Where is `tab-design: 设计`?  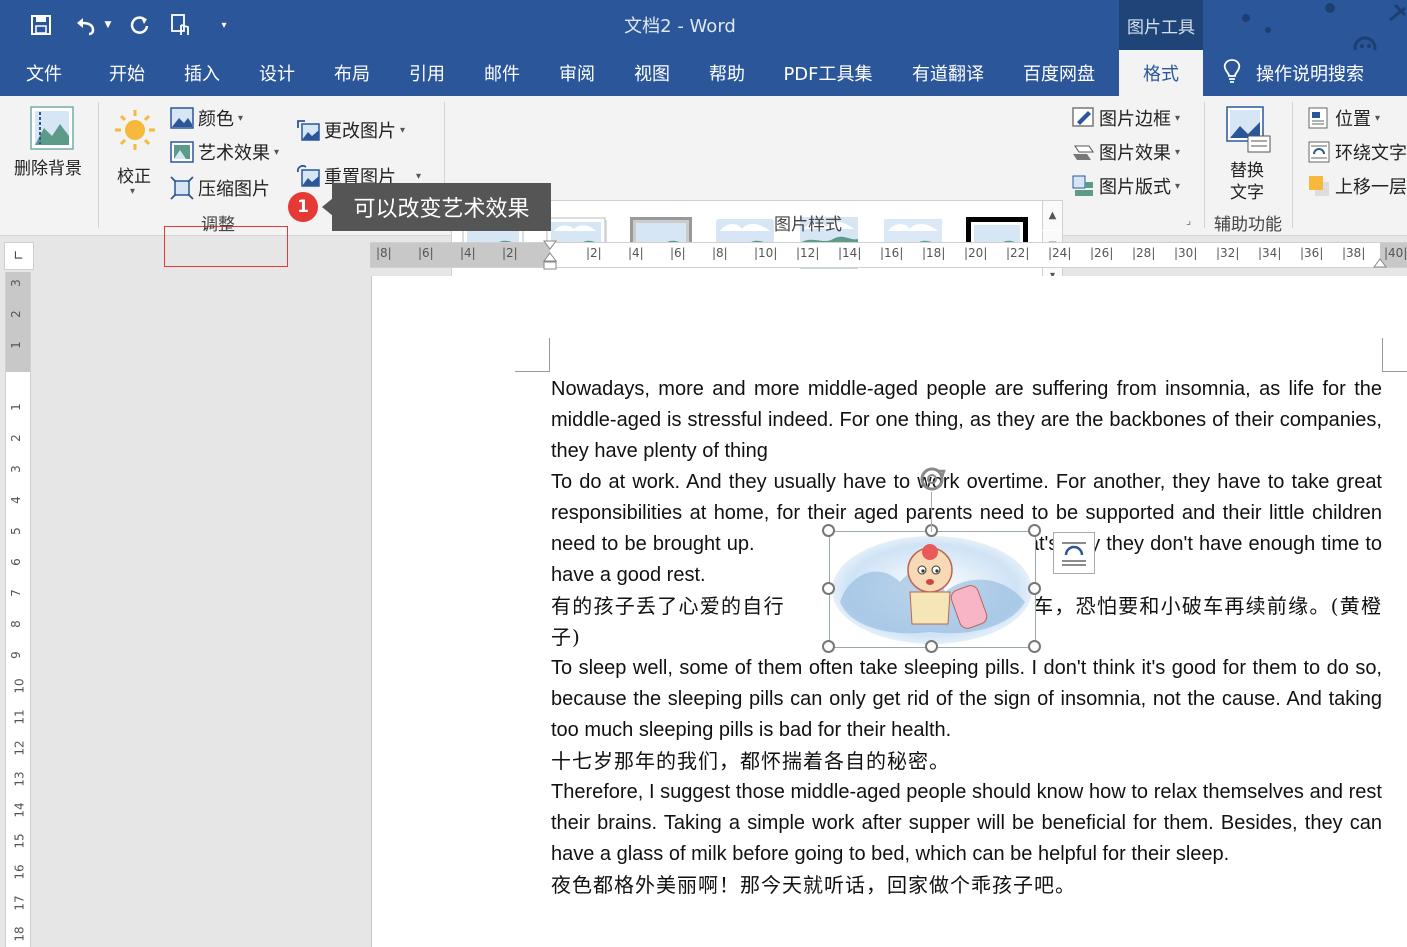
tab-design: 设计 is located at coordinates (277, 73).